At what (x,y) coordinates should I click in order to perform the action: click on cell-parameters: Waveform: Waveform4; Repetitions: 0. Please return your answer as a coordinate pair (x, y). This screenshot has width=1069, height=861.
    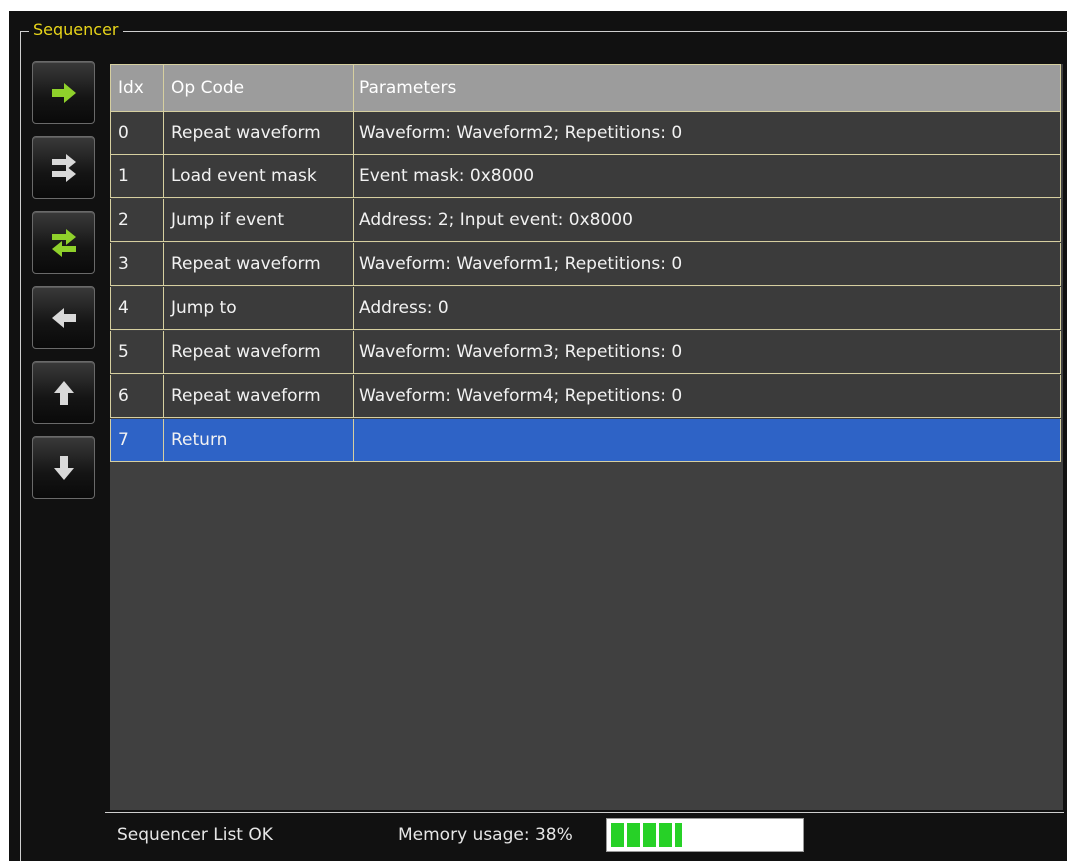
    Looking at the image, I should click on (706, 396).